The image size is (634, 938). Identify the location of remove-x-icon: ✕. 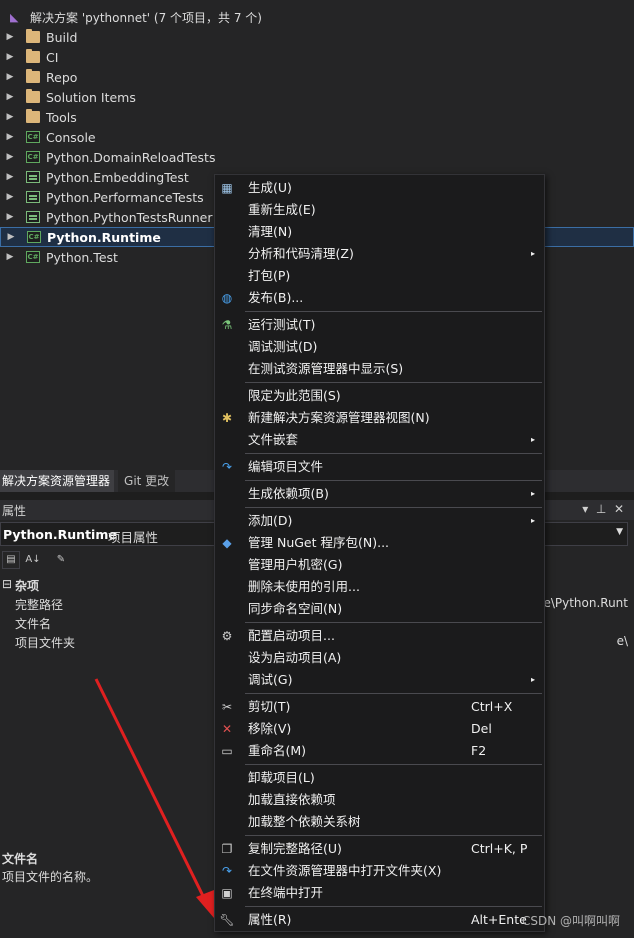
(227, 729).